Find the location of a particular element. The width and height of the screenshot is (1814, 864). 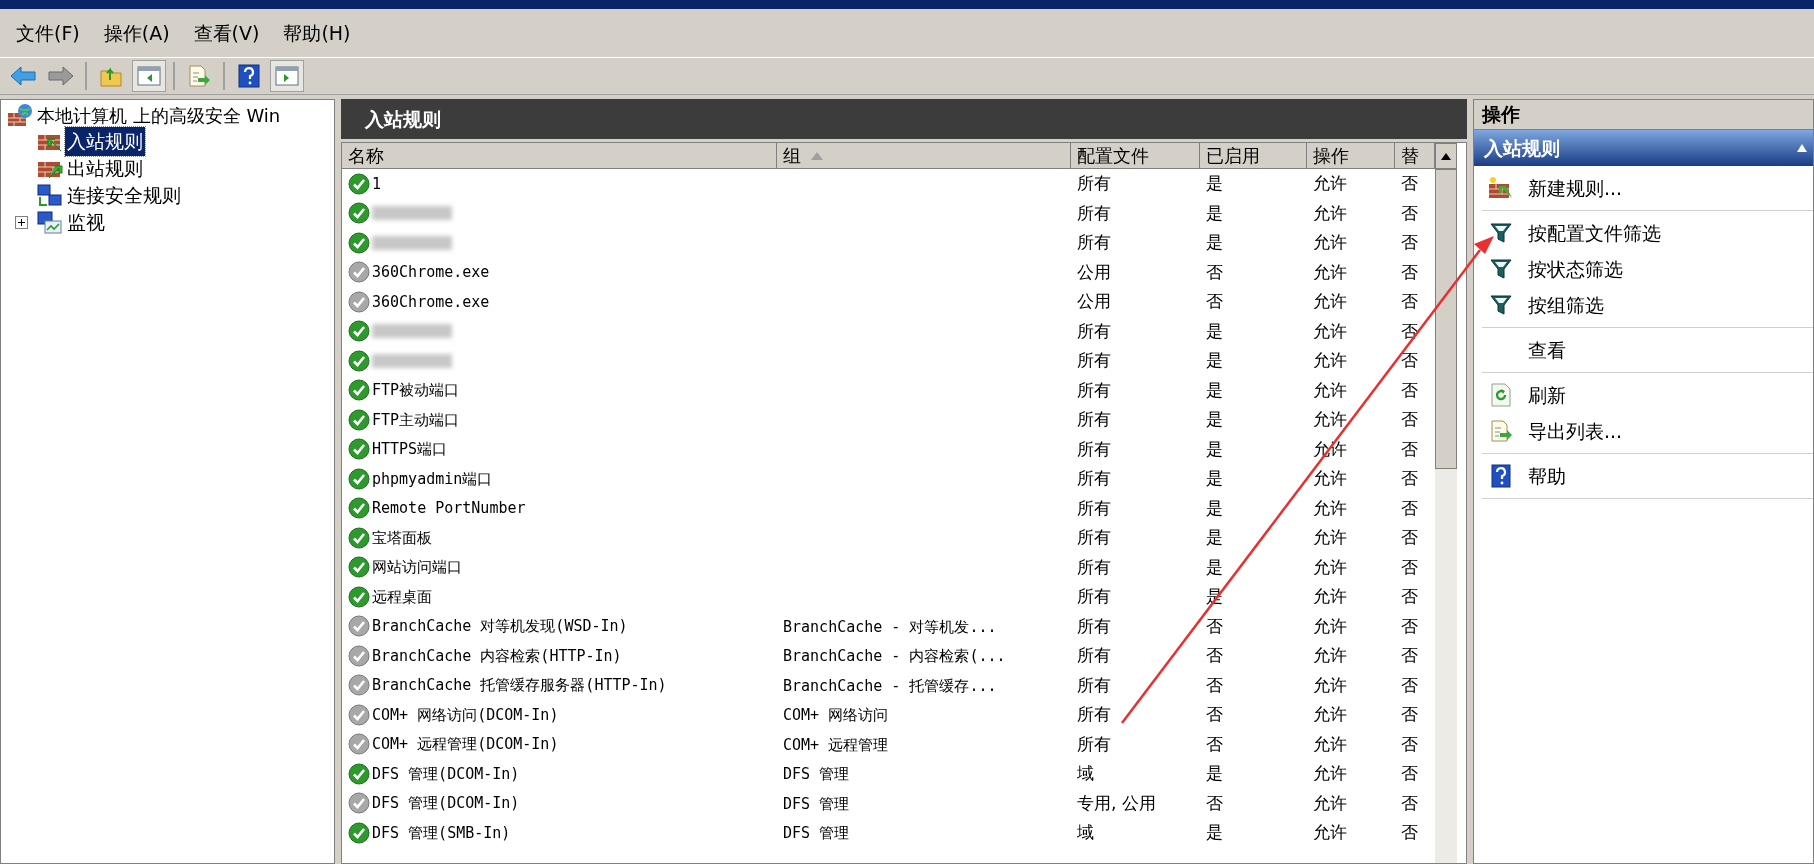

scrollbar is located at coordinates (1446, 503).